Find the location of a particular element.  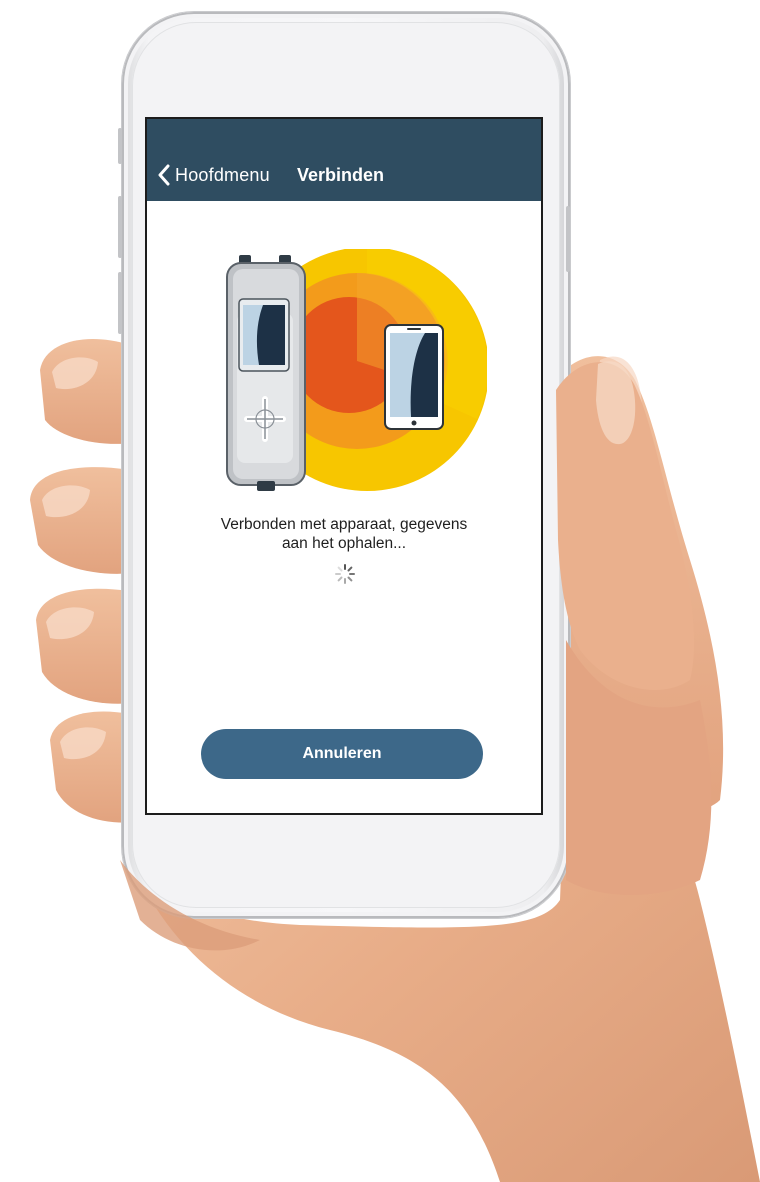

phone-volume-up is located at coordinates (120, 227).